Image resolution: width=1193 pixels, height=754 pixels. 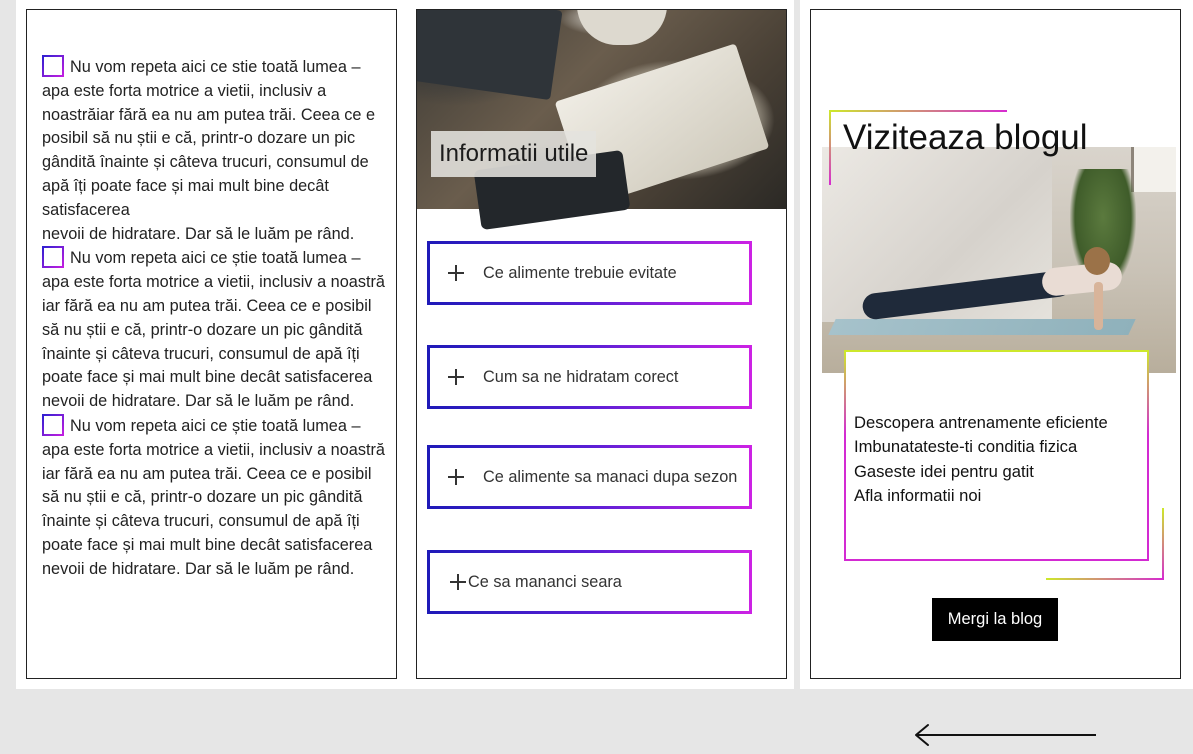 I want to click on accordion-item: Cum sa ne hidratam corect, so click(x=589, y=377).